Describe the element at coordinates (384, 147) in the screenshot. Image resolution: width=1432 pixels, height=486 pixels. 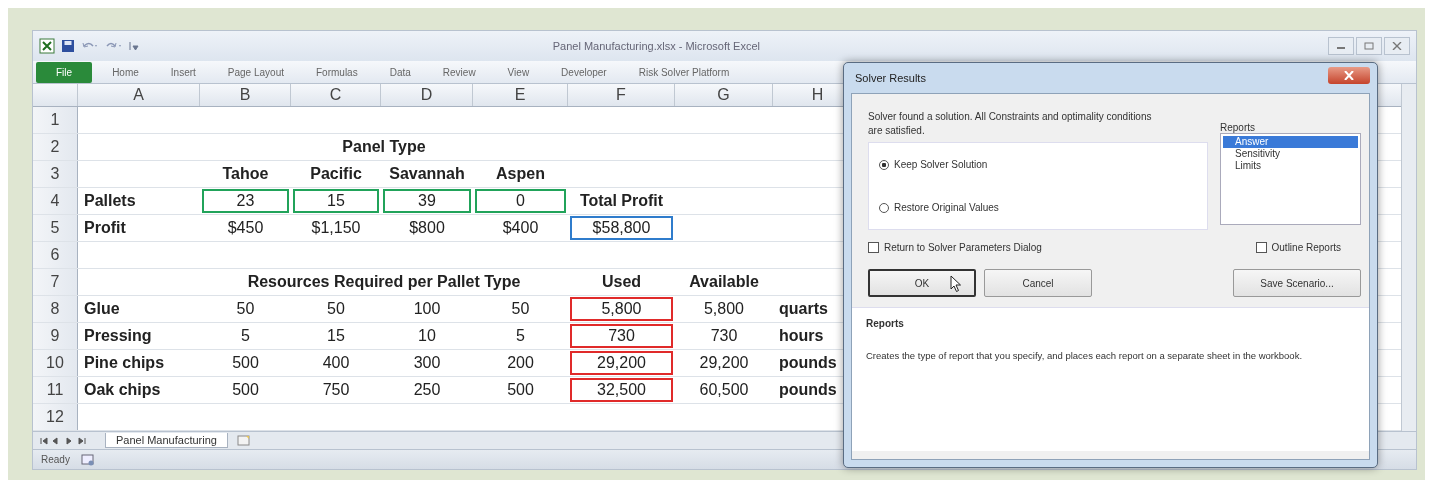
I see `table-cell-text: Panel Type` at that location.